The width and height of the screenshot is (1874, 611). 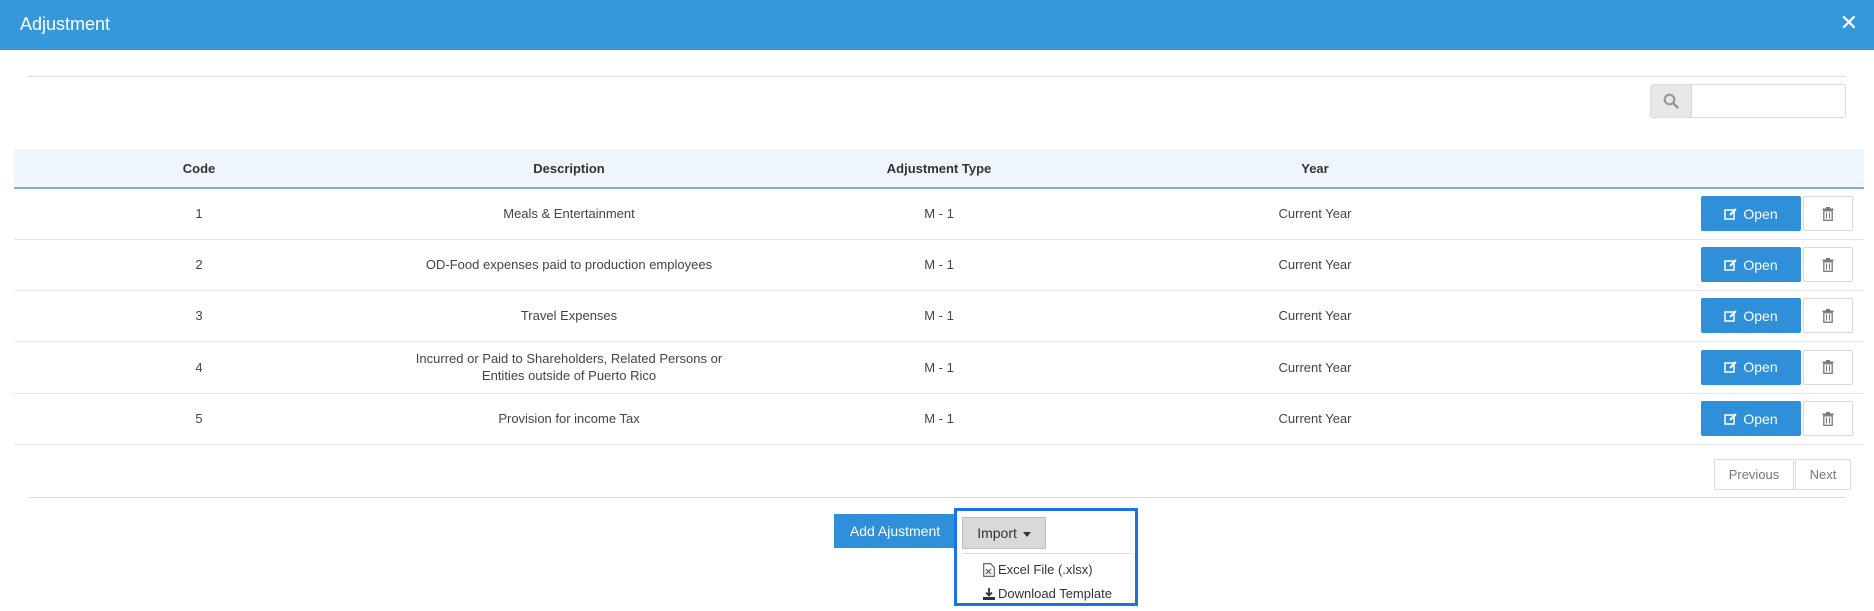 I want to click on table-header-row: Code Description Adjustment Type Year, so click(x=939, y=169).